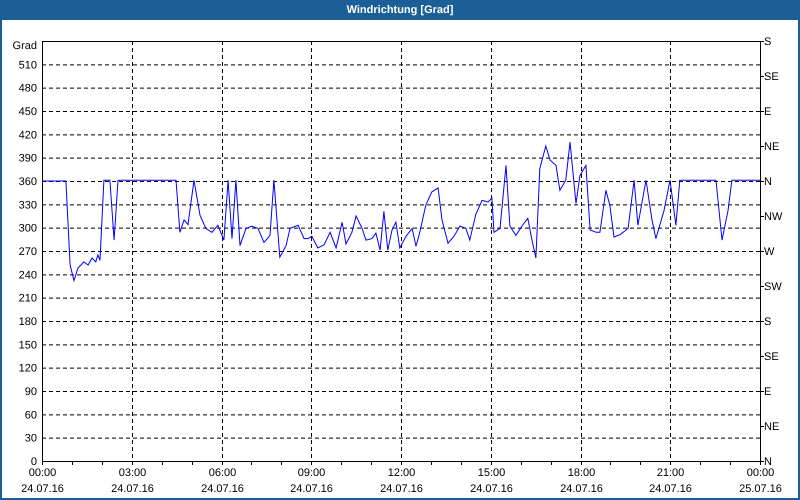 The image size is (800, 500). Describe the element at coordinates (402, 473) in the screenshot. I see `x-tick-label: 12:00` at that location.